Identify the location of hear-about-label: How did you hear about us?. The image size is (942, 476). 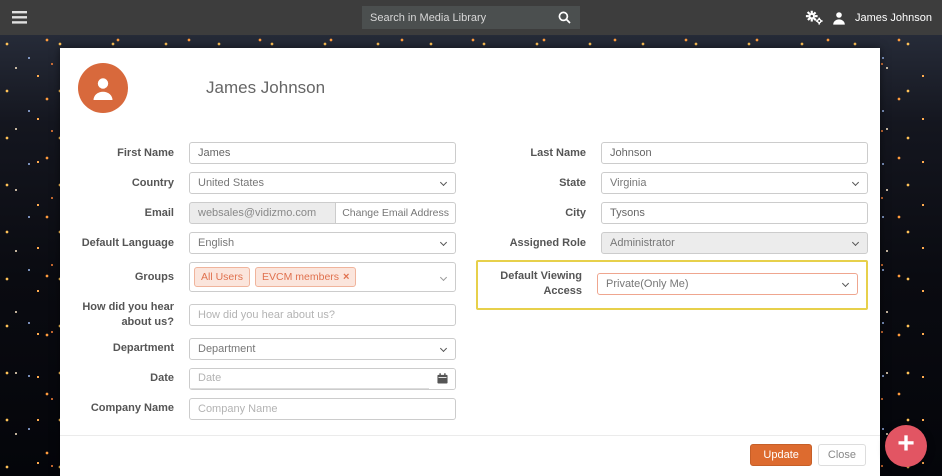
(128, 314).